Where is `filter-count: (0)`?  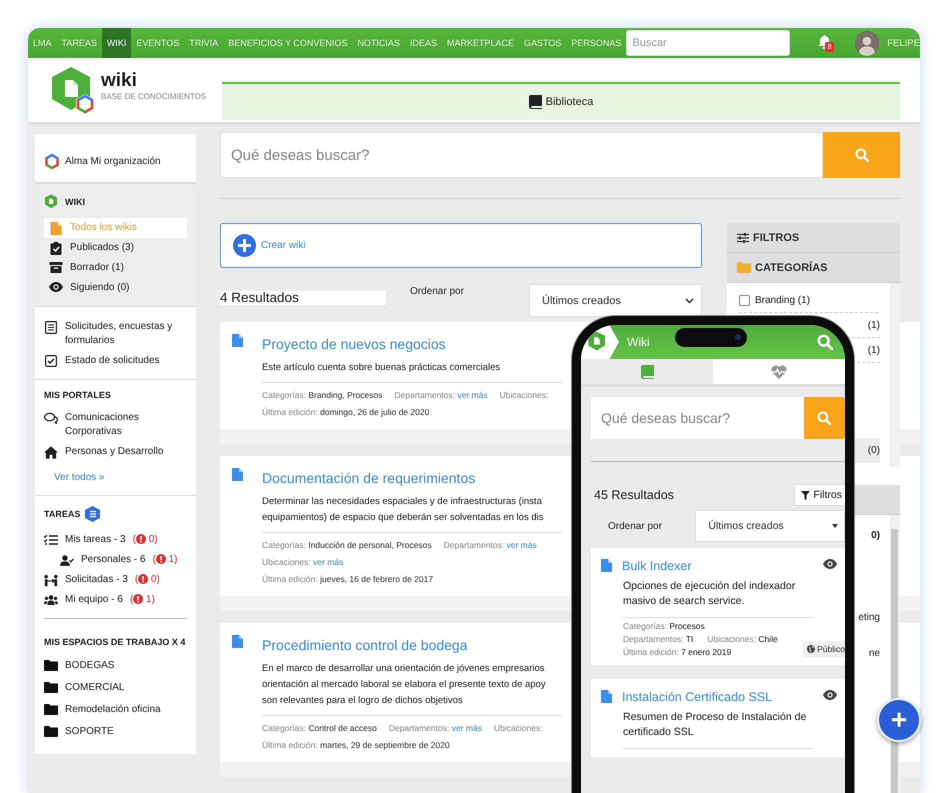 filter-count: (0) is located at coordinates (874, 450).